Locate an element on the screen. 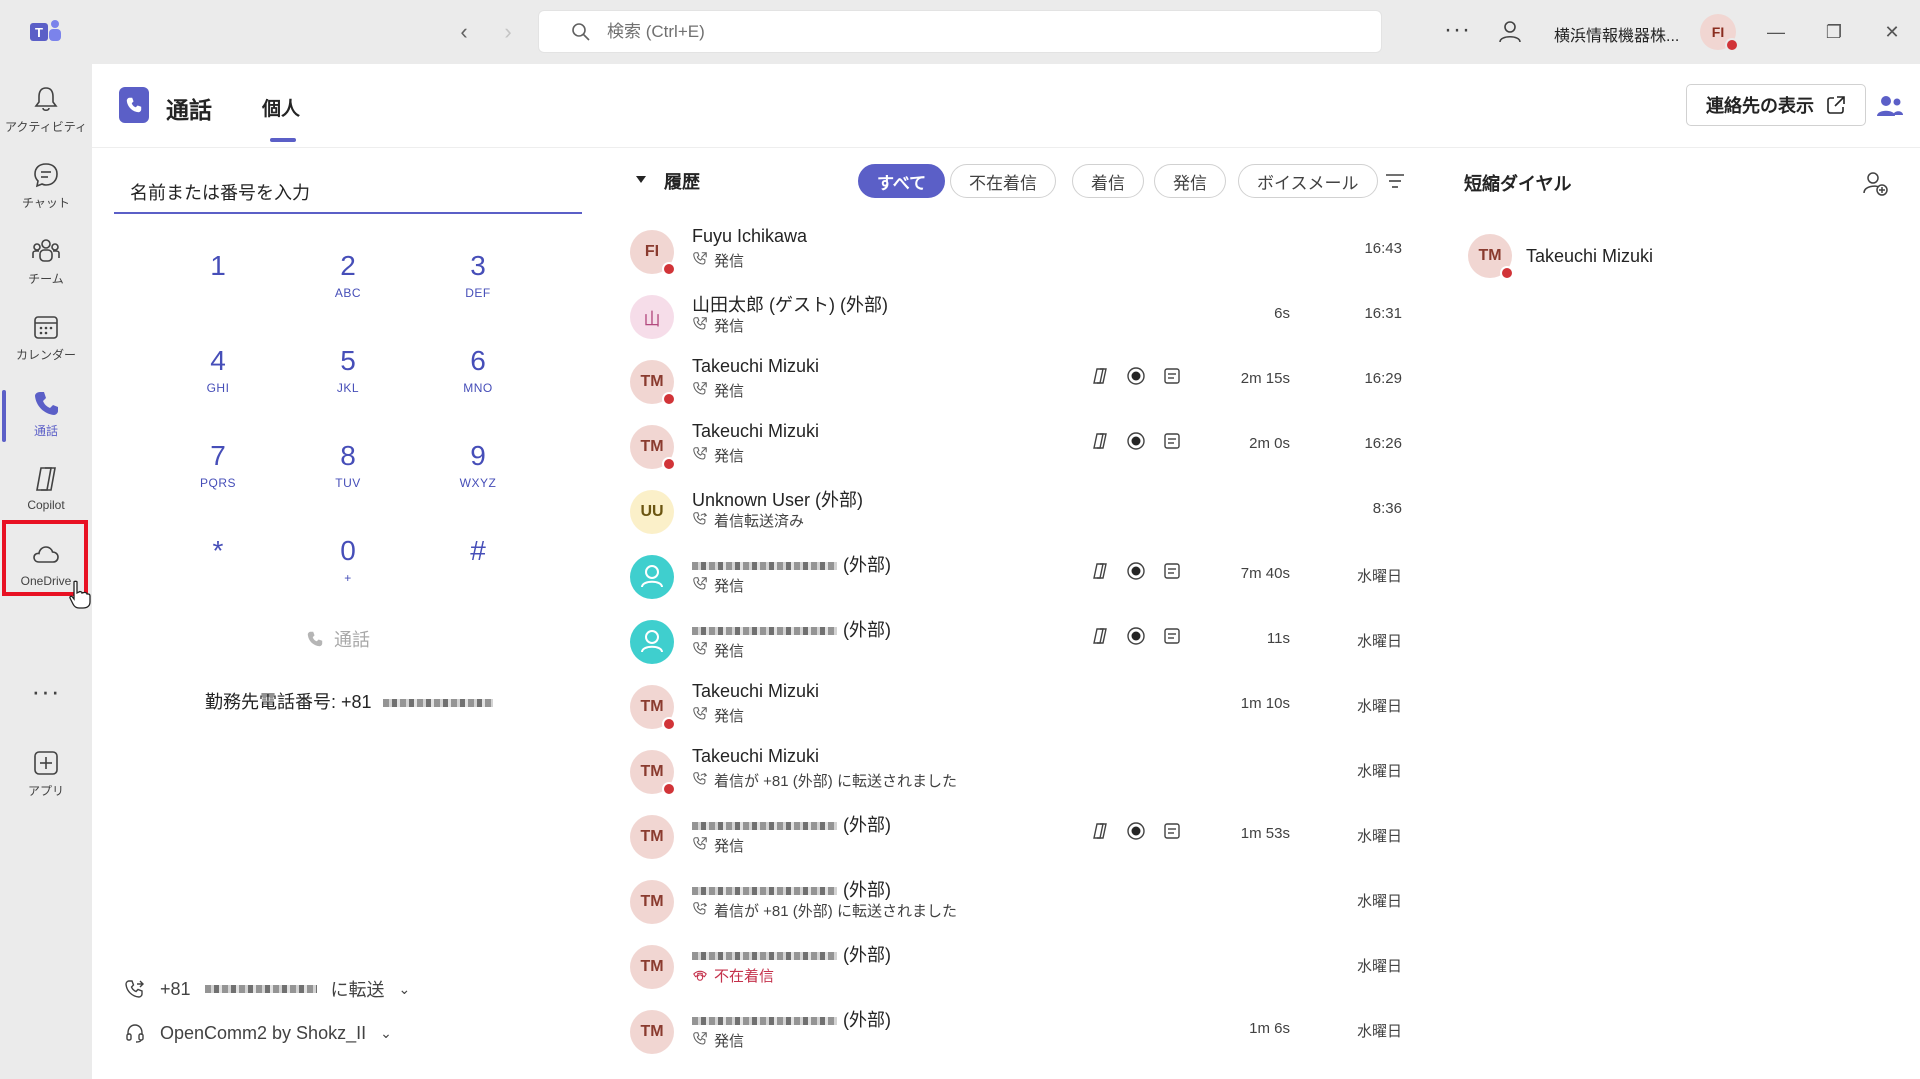 The image size is (1920, 1079). call-actions is located at coordinates (1136, 833).